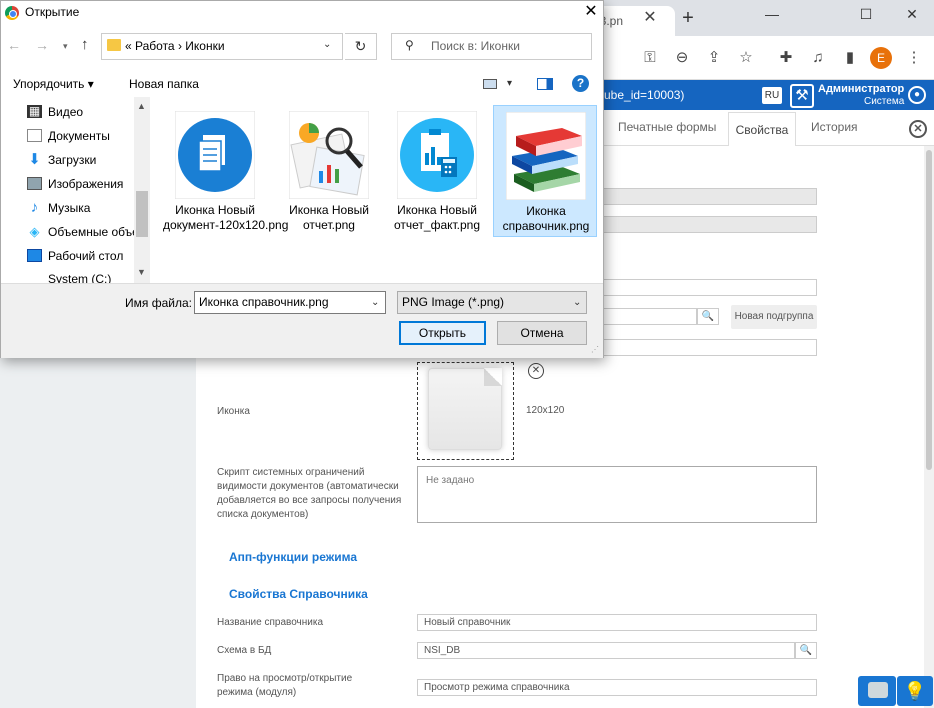  I want to click on nav-scrollbar-thumb, so click(142, 214).